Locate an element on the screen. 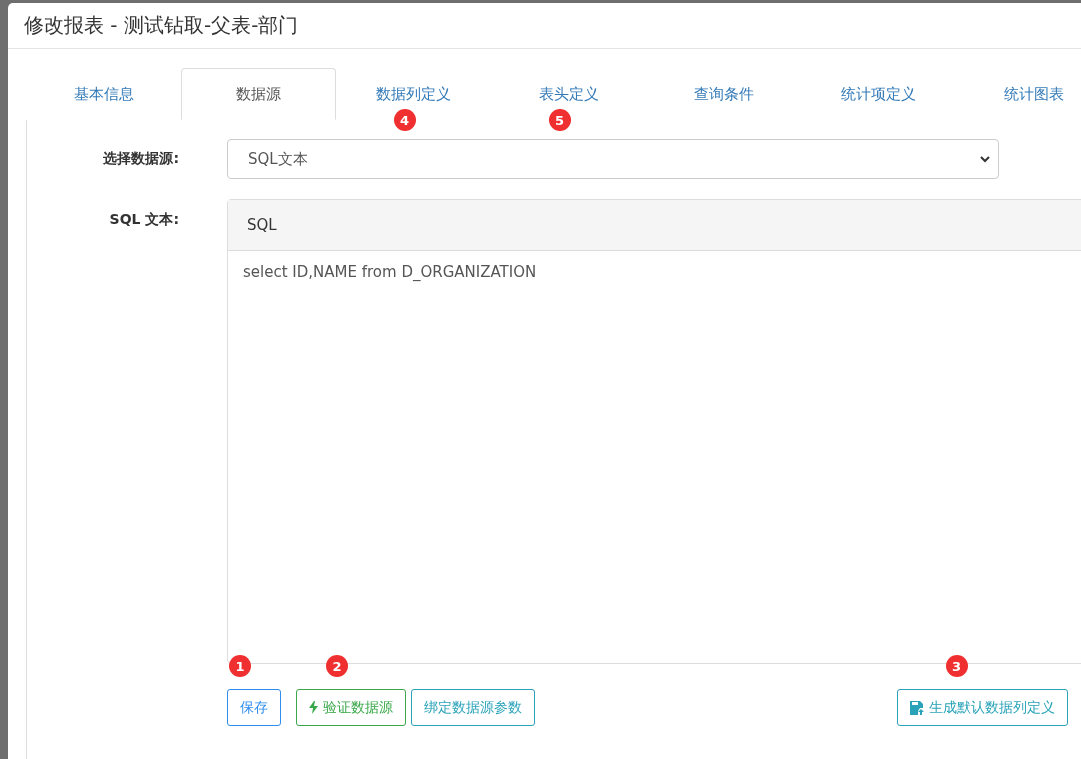  datasource-select: SQL文本 is located at coordinates (613, 159).